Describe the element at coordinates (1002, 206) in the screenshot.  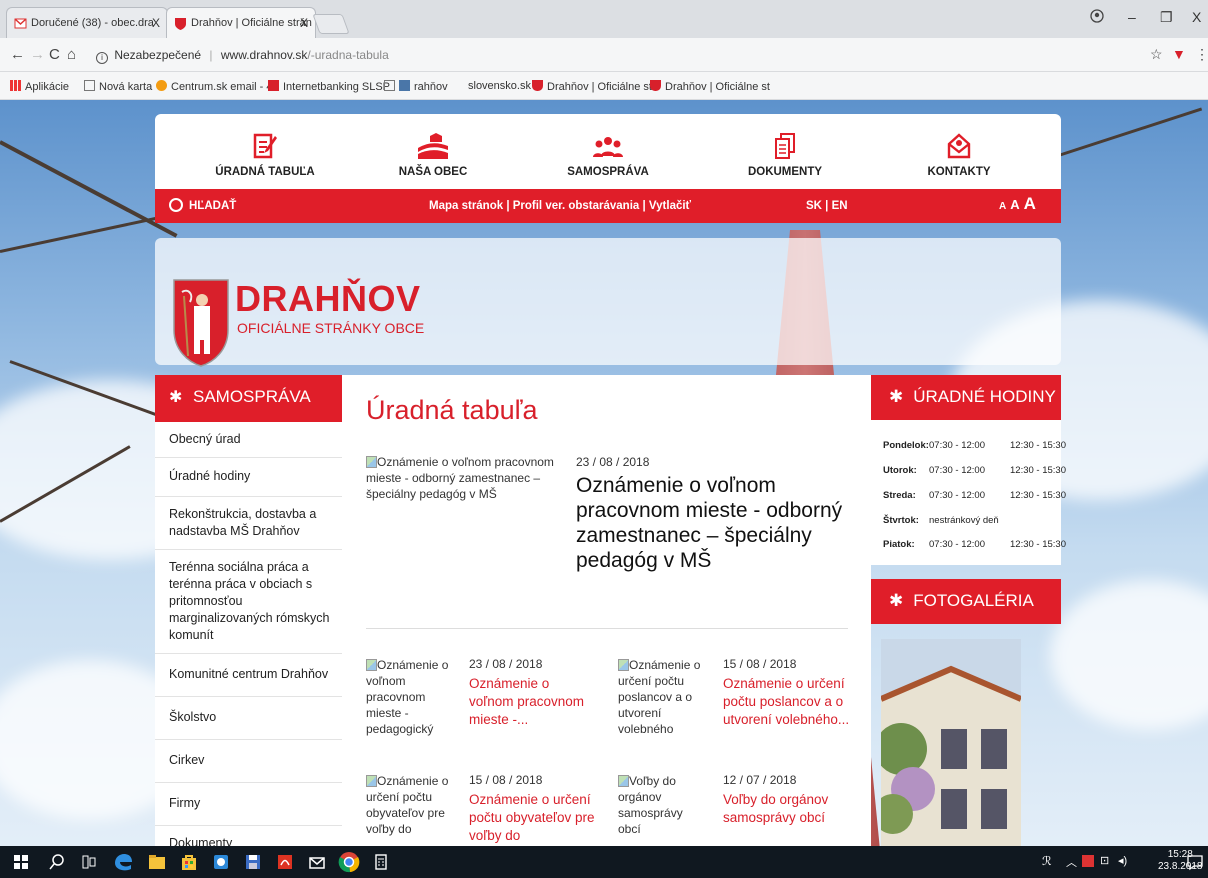
I see `font-size-small: A` at that location.